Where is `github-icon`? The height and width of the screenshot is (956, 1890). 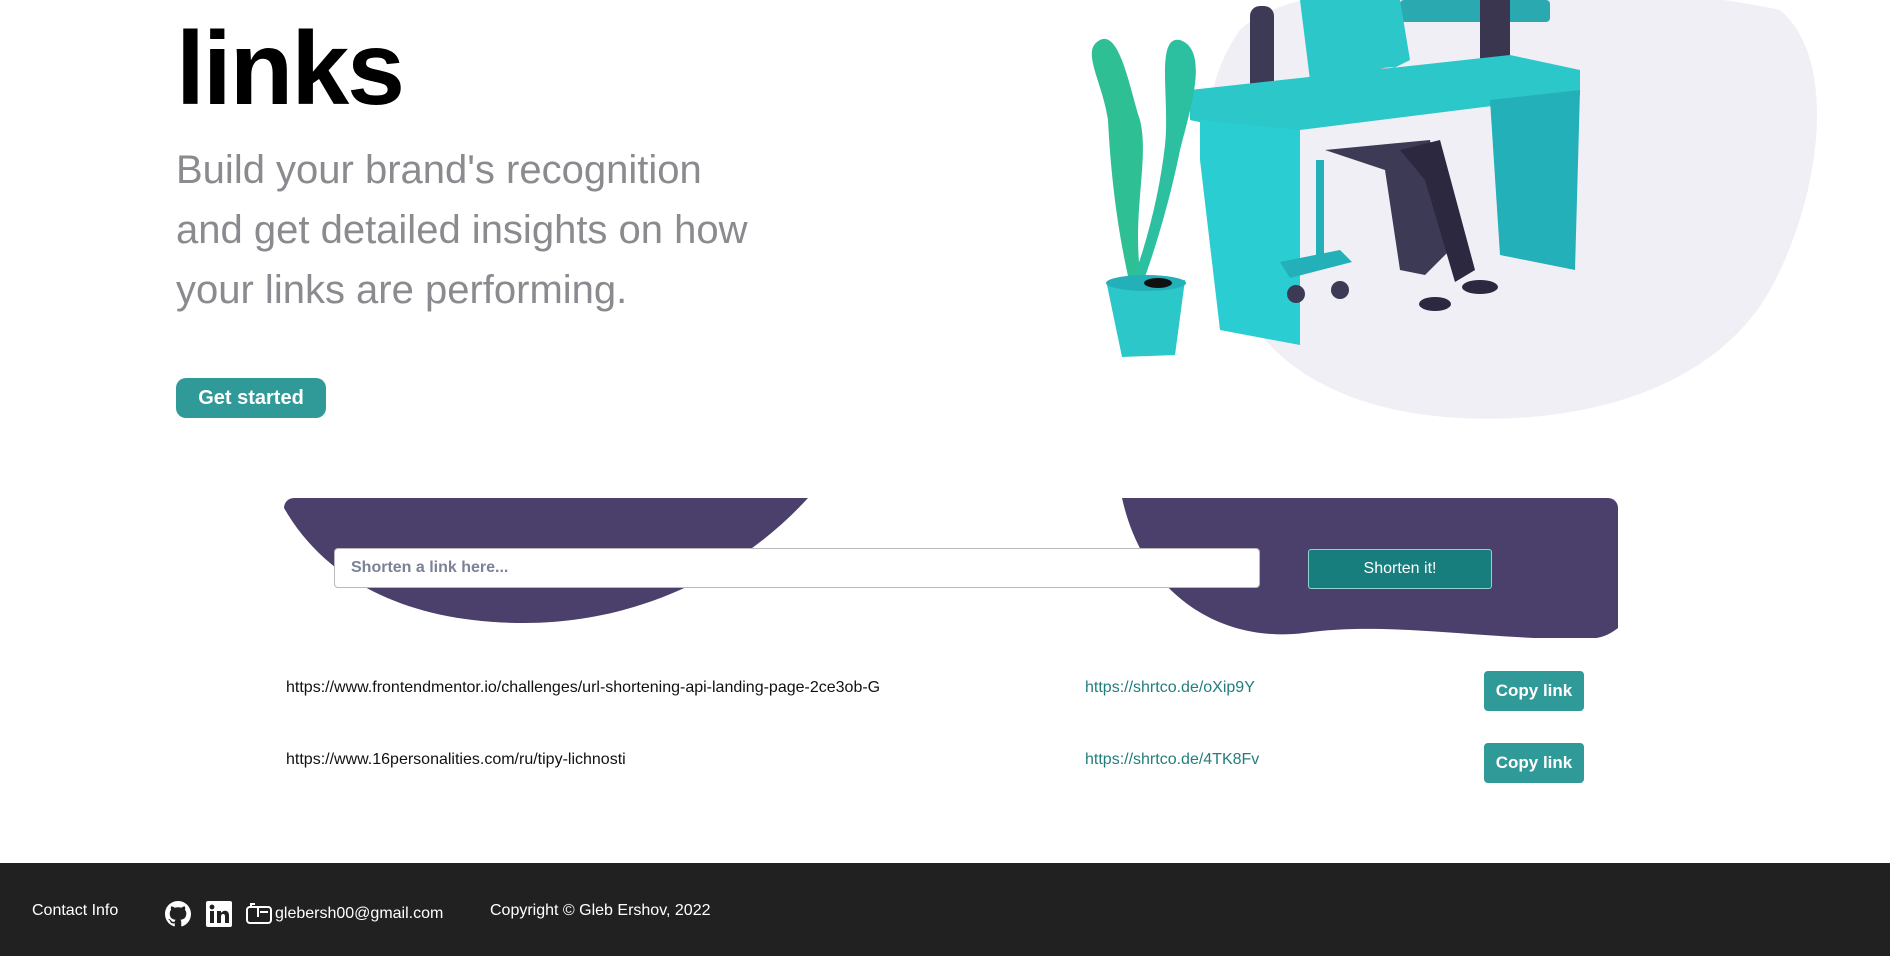
github-icon is located at coordinates (178, 914).